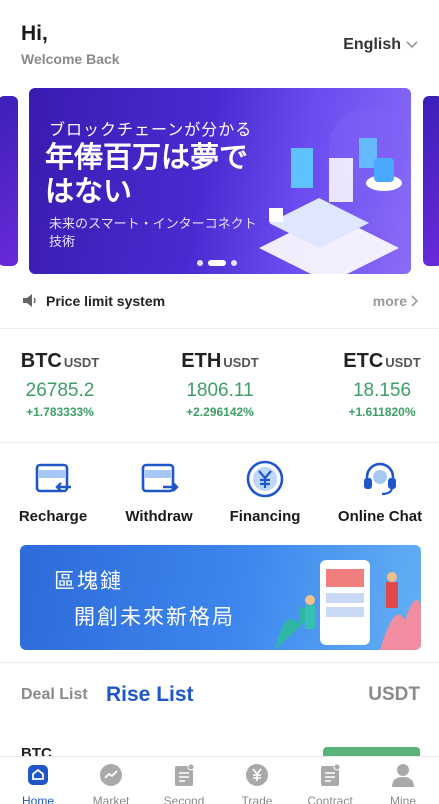 This screenshot has width=439, height=804. Describe the element at coordinates (150, 695) in the screenshot. I see `tab-rise-list: Rise List` at that location.